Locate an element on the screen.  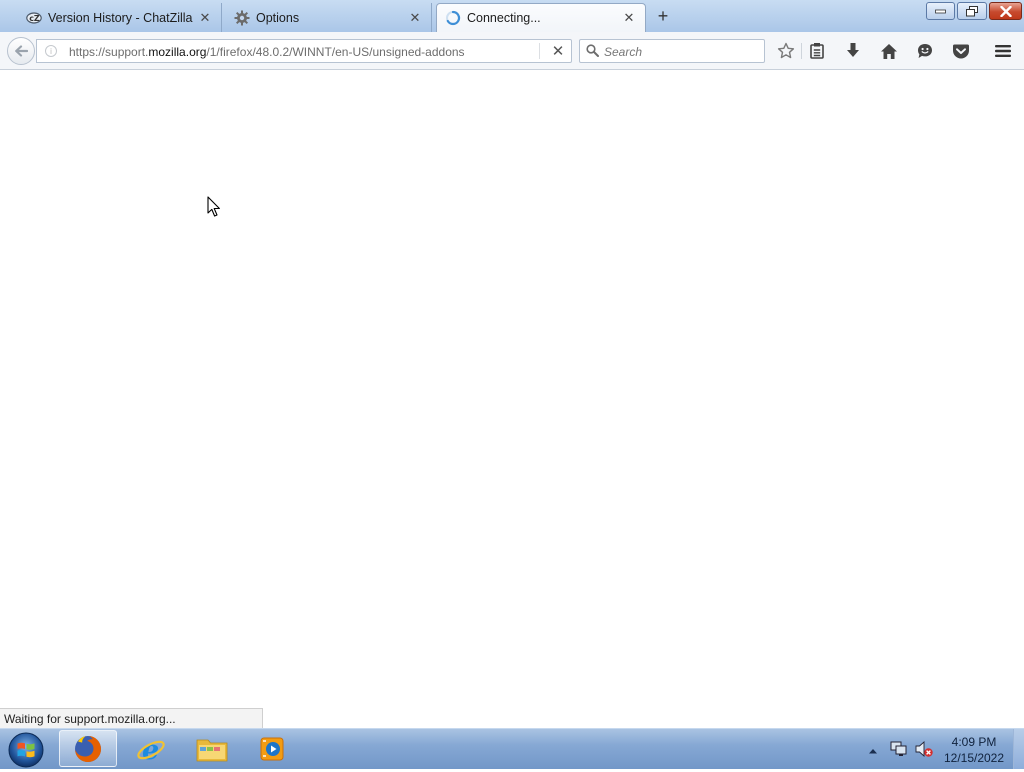
tab-label: Options is located at coordinates (278, 17).